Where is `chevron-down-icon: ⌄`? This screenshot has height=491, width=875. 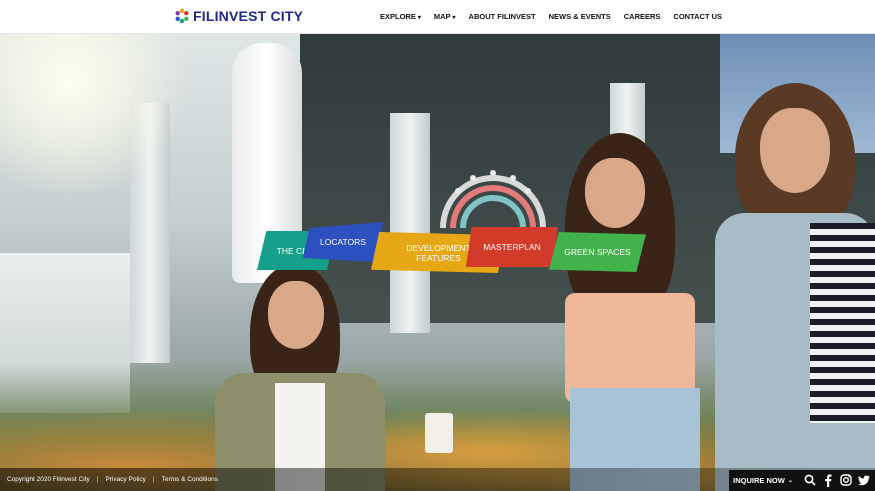
chevron-down-icon: ⌄ is located at coordinates (790, 481).